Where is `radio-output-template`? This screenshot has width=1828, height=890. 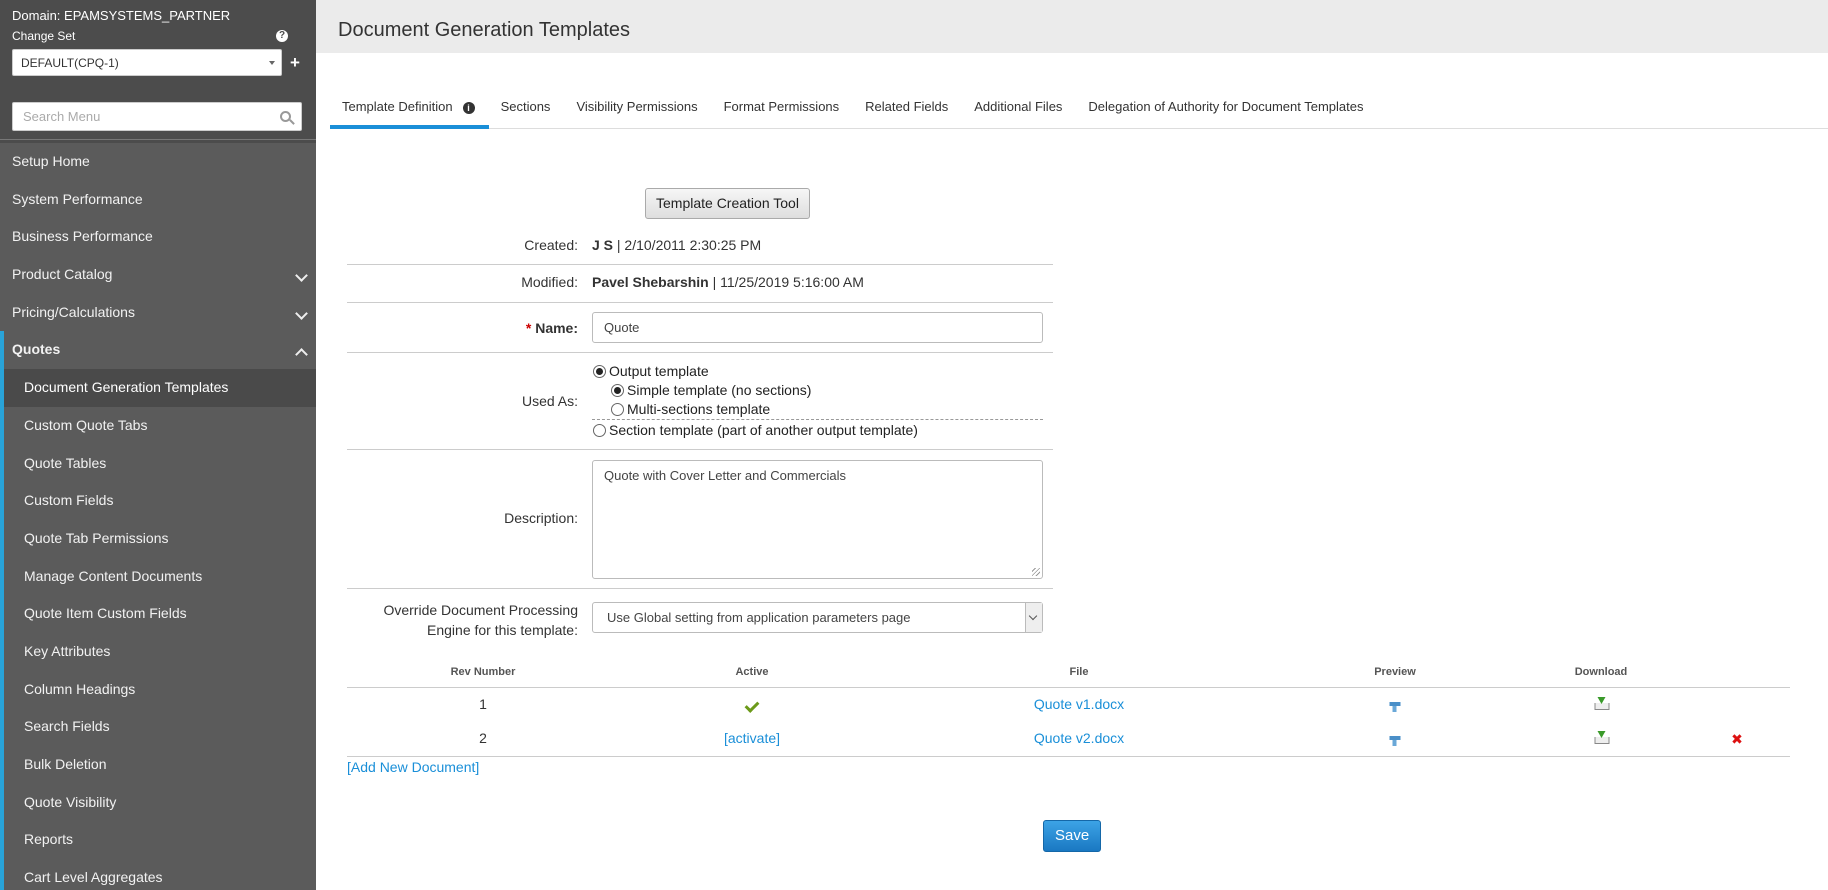
radio-output-template is located at coordinates (599, 371).